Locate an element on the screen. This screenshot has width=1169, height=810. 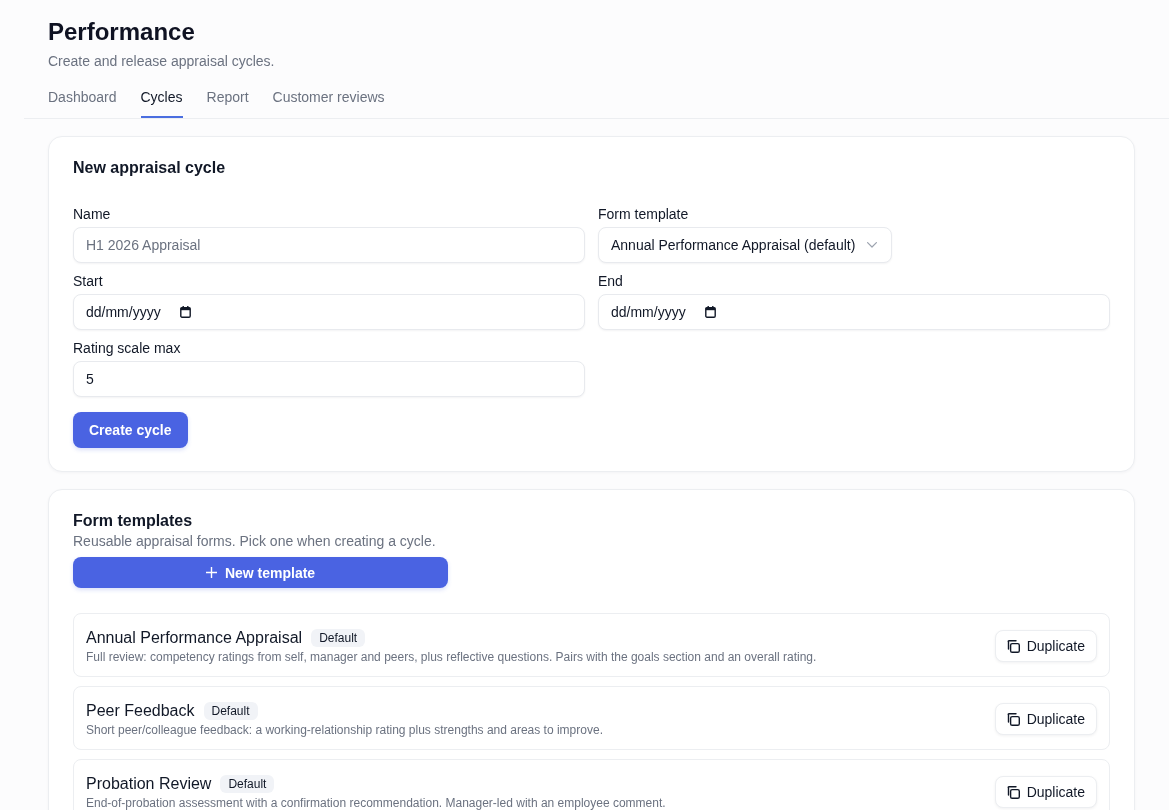
name-input: H1 2026 Appraisal is located at coordinates (329, 245).